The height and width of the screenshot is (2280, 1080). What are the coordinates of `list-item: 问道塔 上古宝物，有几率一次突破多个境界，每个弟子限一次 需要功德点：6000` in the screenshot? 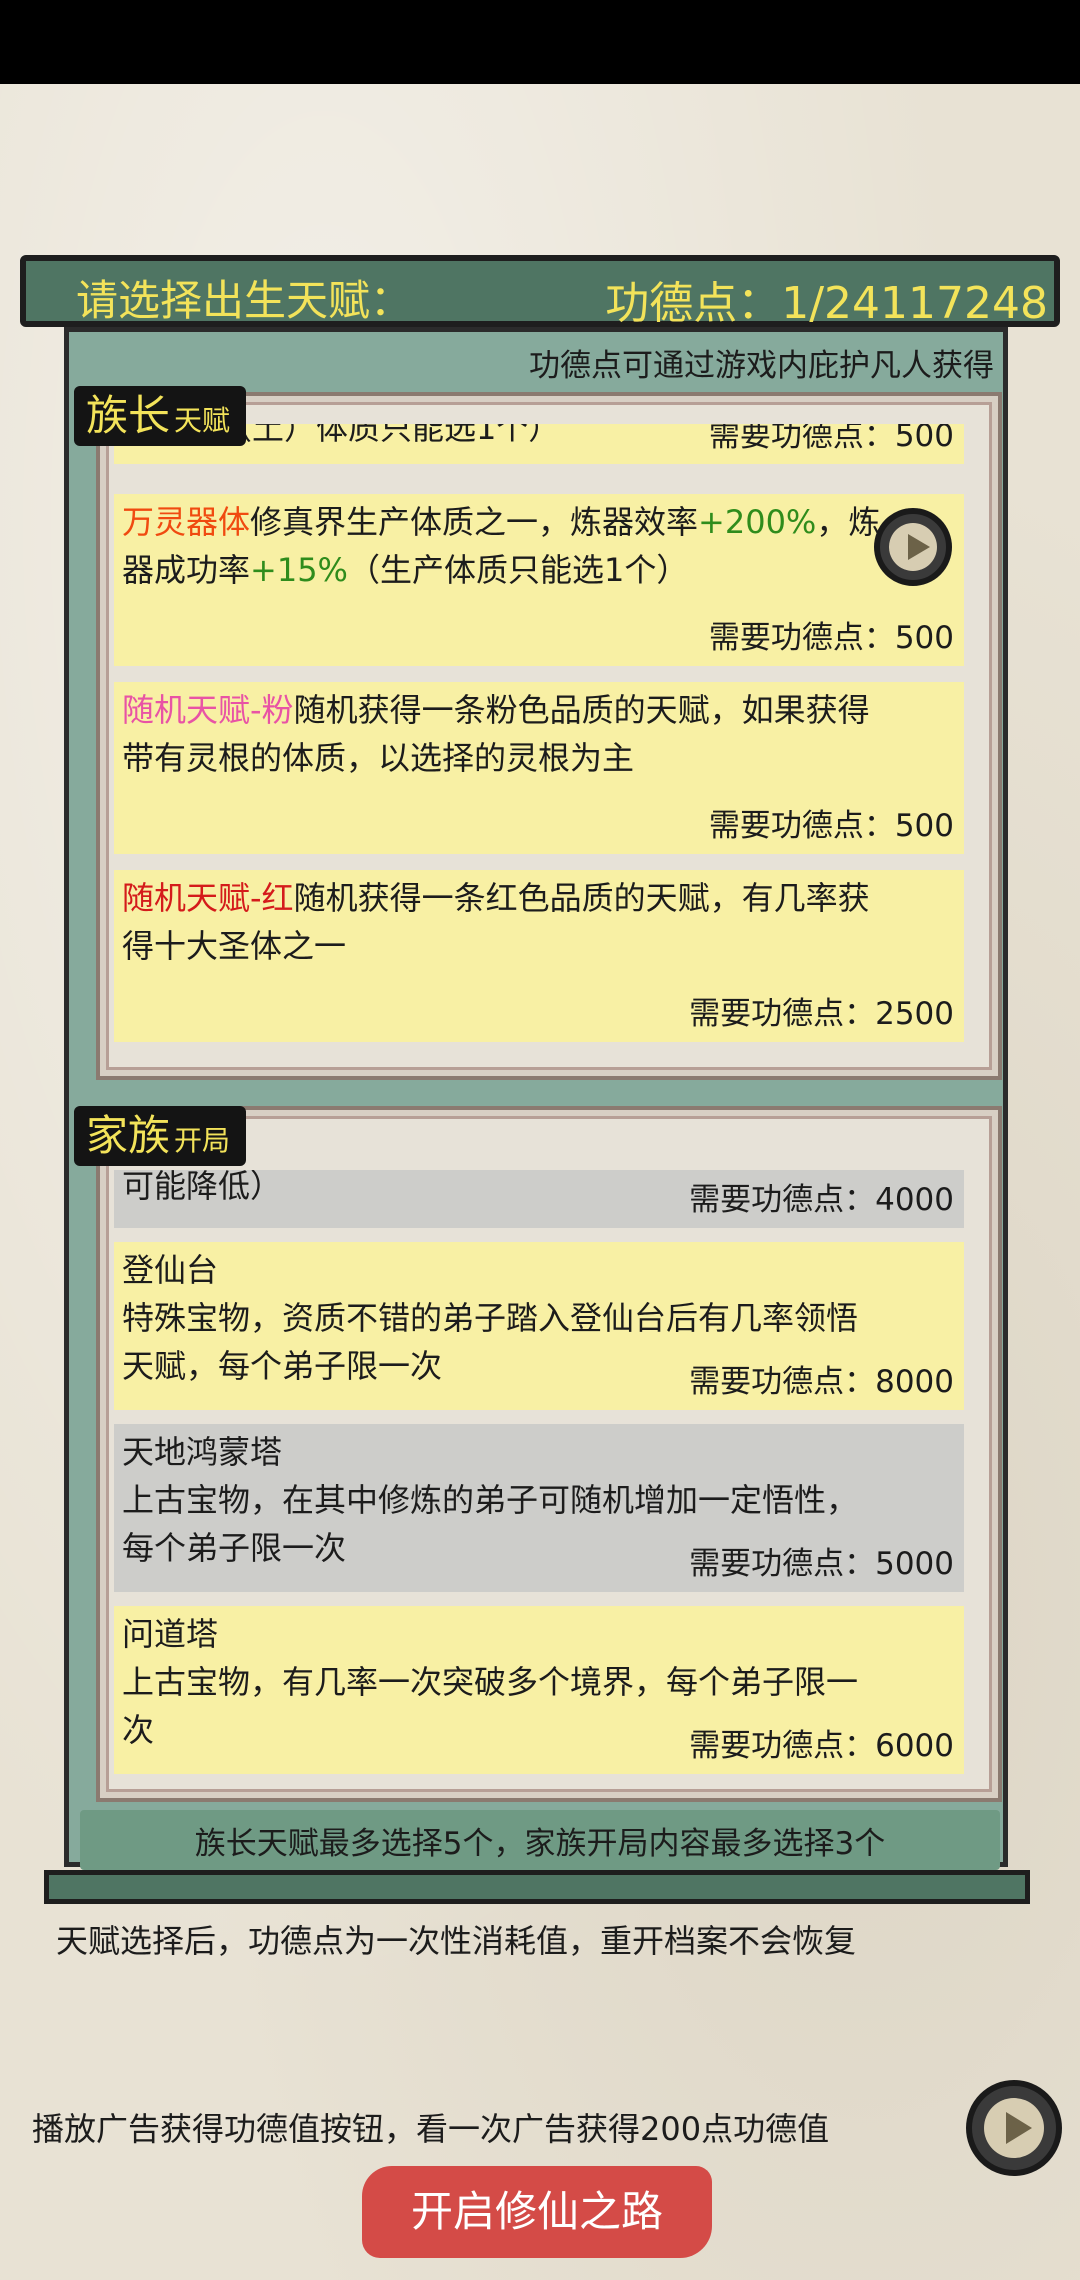 It's located at (539, 1690).